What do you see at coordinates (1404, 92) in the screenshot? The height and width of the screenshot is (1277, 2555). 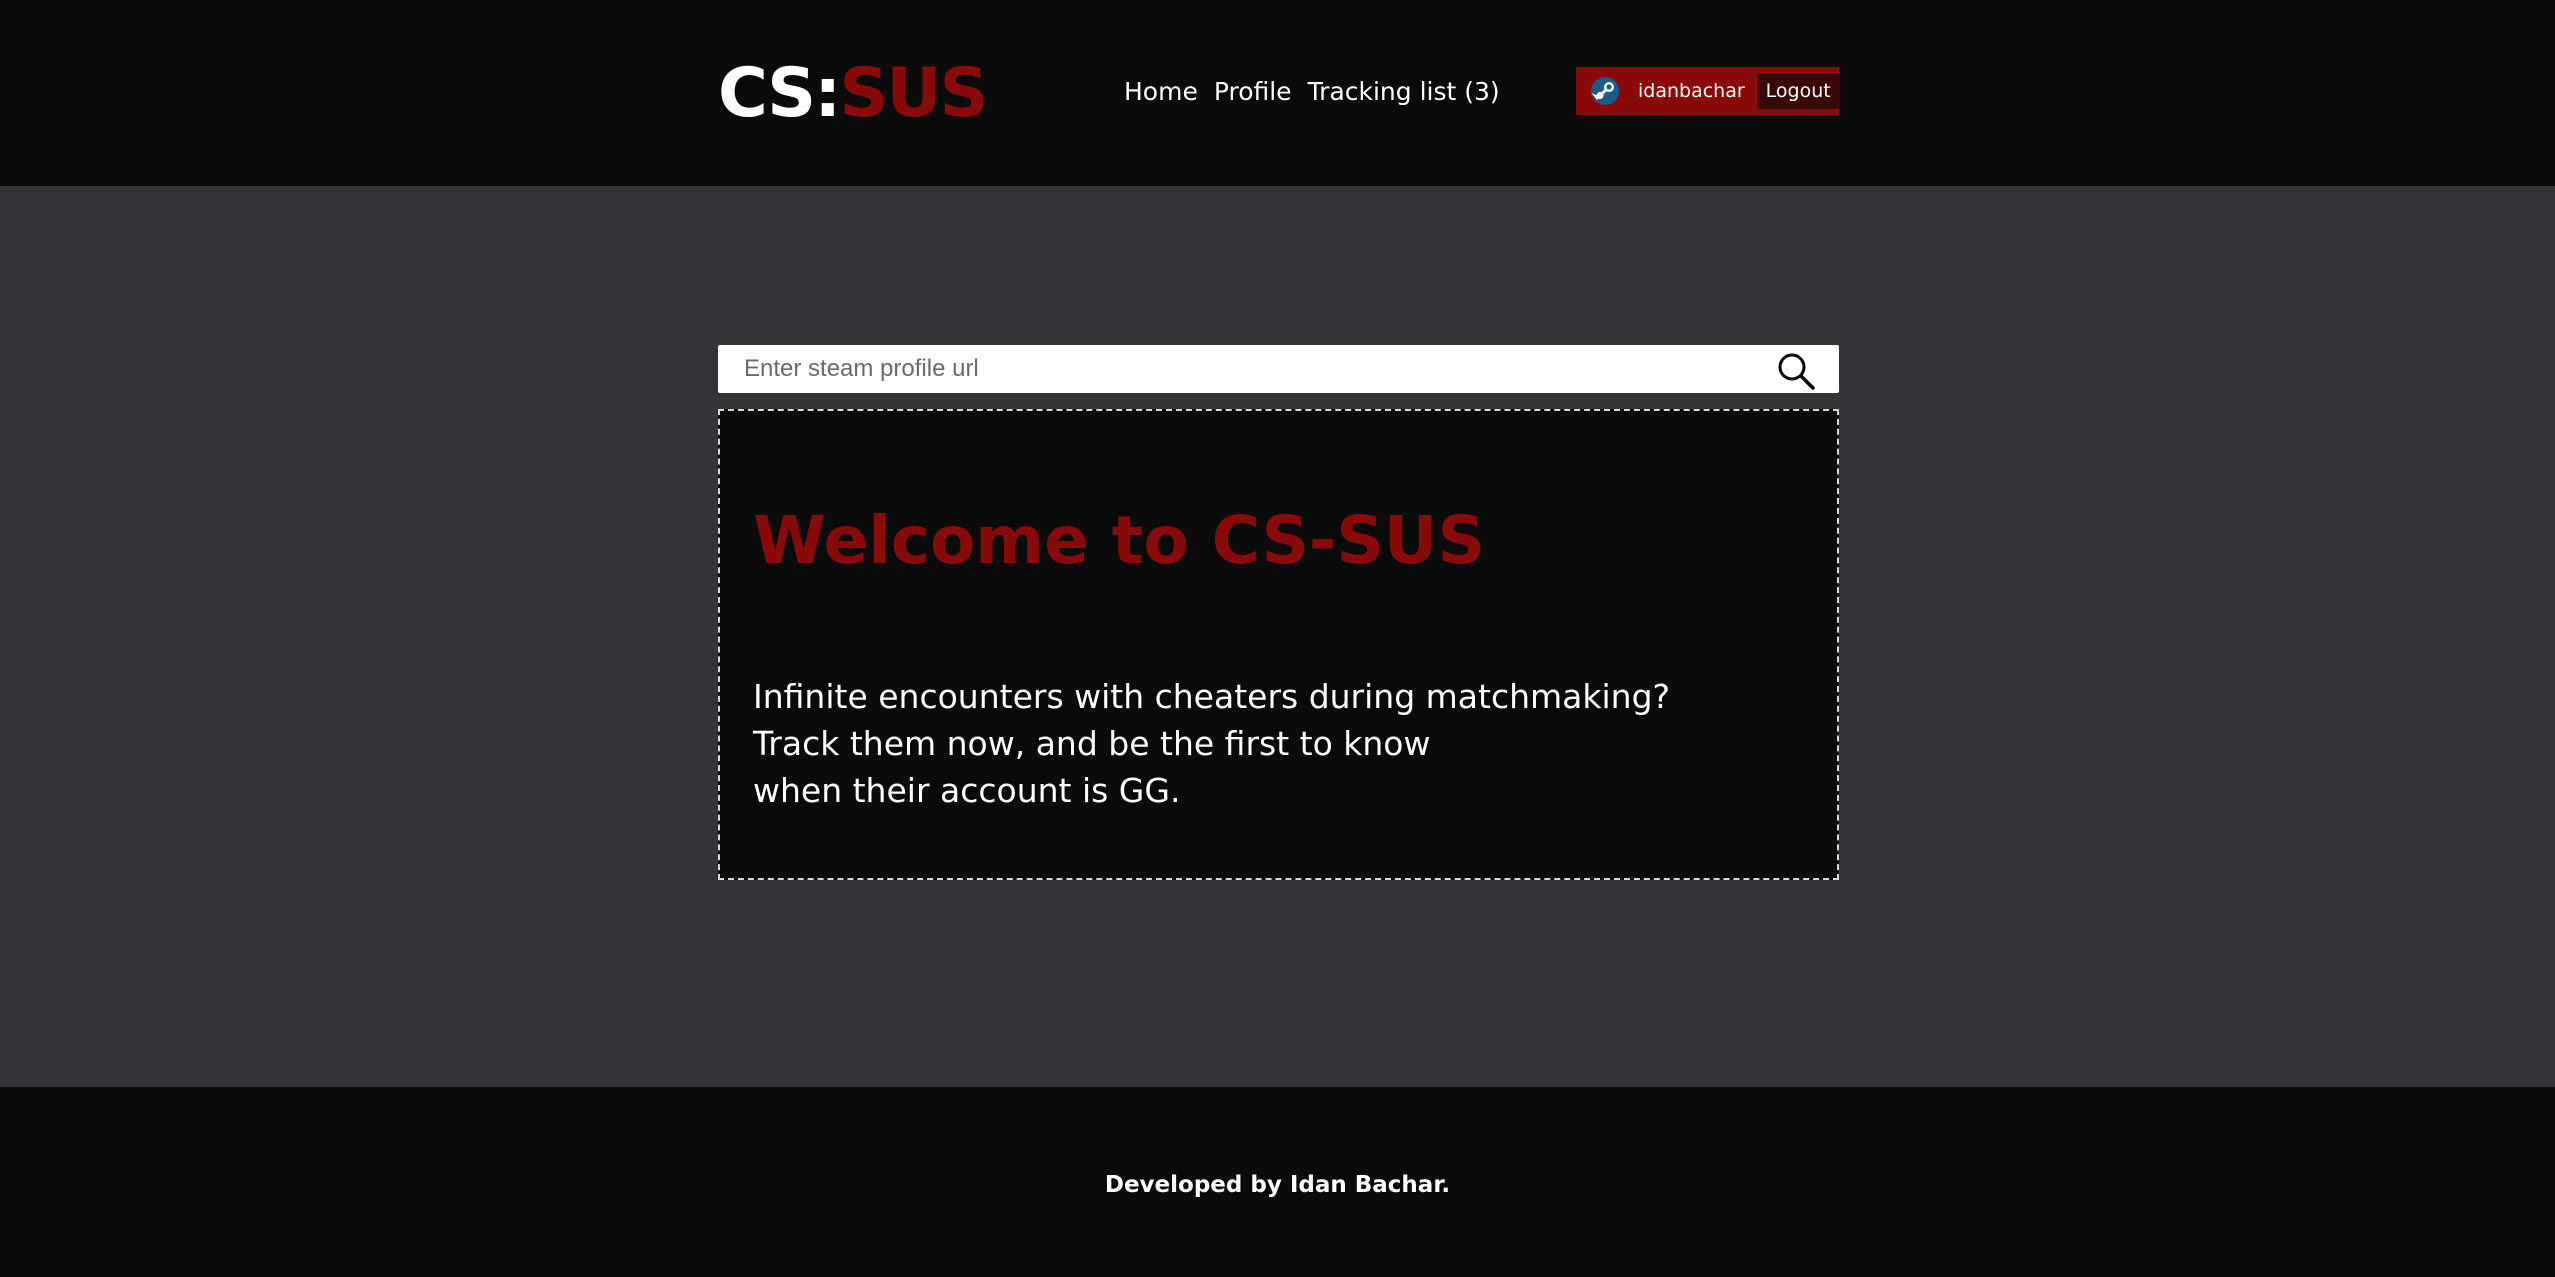 I see `nav-tracking-list-link: Tracking list (3)` at bounding box center [1404, 92].